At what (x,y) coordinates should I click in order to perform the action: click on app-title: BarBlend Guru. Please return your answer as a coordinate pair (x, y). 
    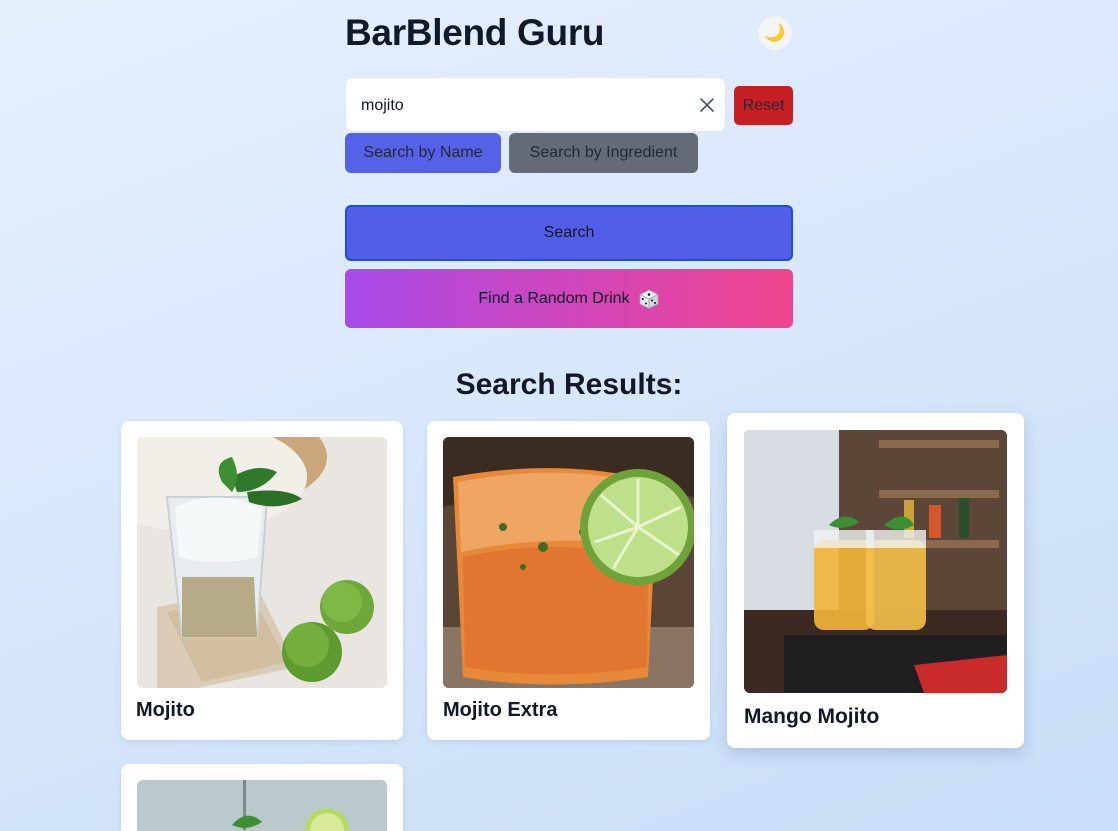
    Looking at the image, I should click on (475, 32).